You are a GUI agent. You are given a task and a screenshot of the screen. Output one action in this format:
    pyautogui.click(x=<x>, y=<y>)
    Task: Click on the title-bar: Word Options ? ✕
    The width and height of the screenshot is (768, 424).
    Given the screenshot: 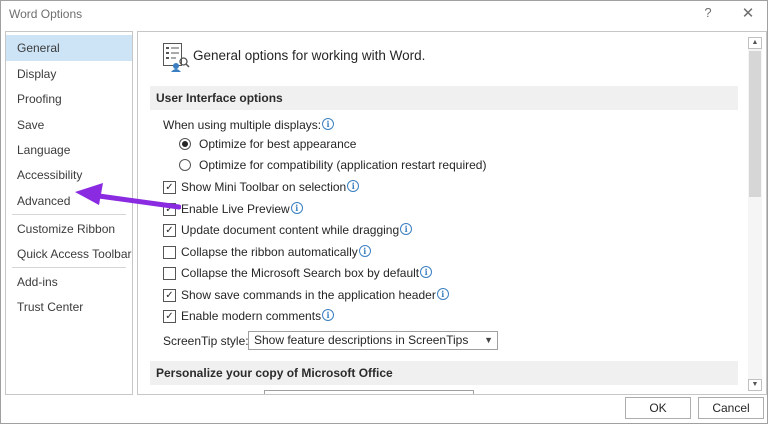 What is the action you would take?
    pyautogui.click(x=384, y=14)
    